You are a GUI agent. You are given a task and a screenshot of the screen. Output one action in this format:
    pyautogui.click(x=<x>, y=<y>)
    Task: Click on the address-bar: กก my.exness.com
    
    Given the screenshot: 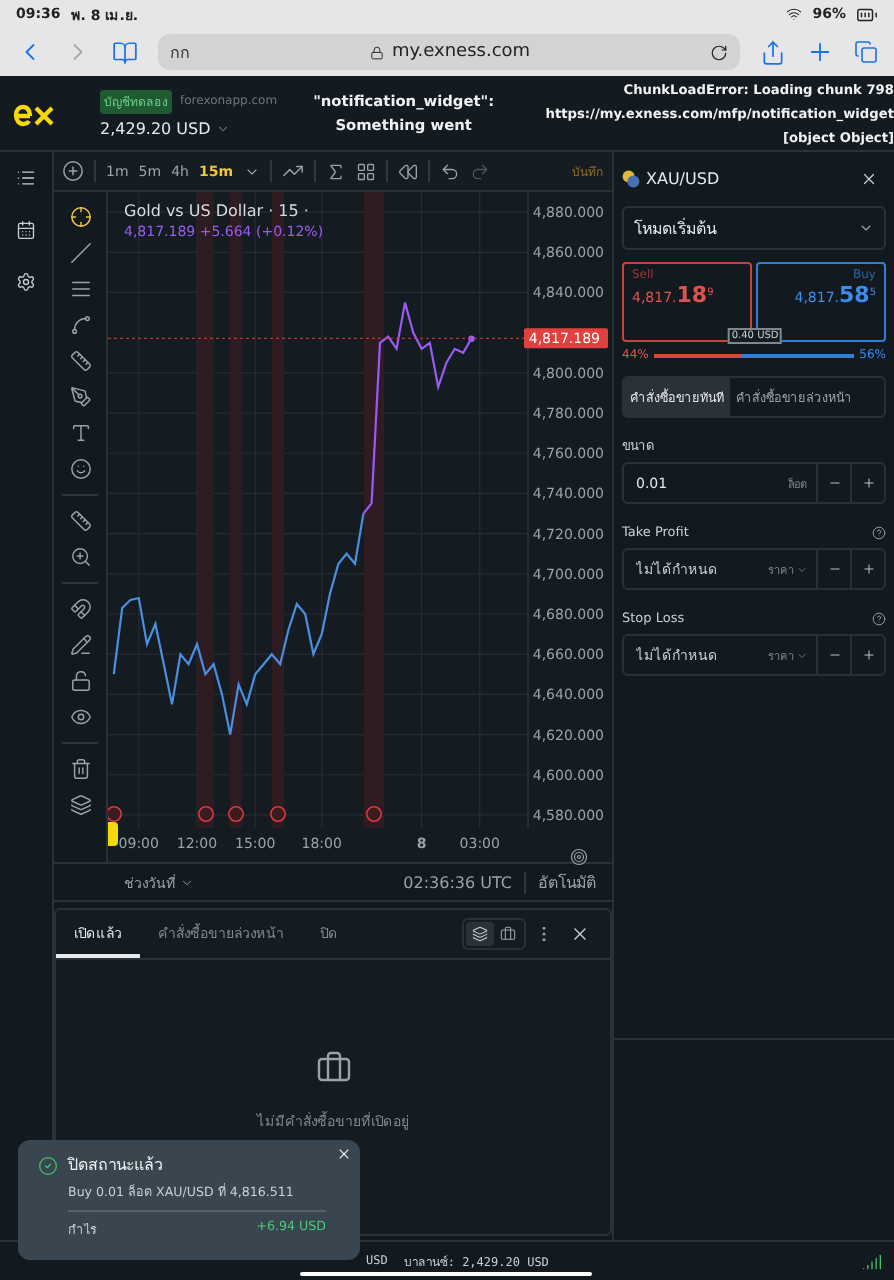 What is the action you would take?
    pyautogui.click(x=449, y=52)
    